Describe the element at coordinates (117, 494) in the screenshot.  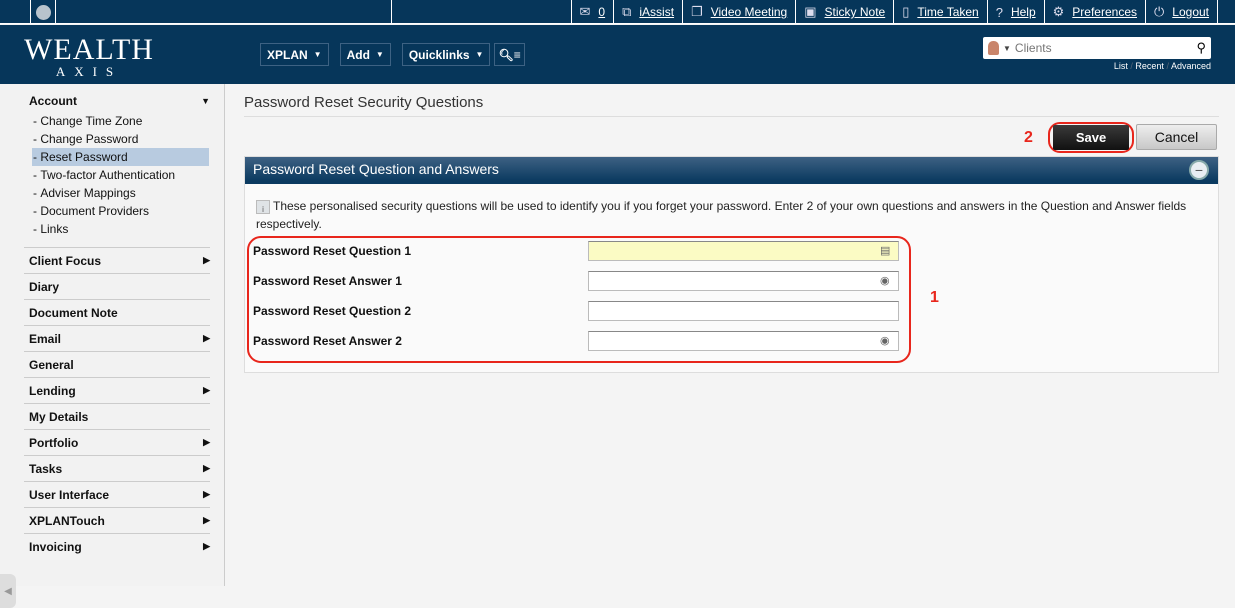
I see `sidebar-section-user-interface: User Interface ▶` at that location.